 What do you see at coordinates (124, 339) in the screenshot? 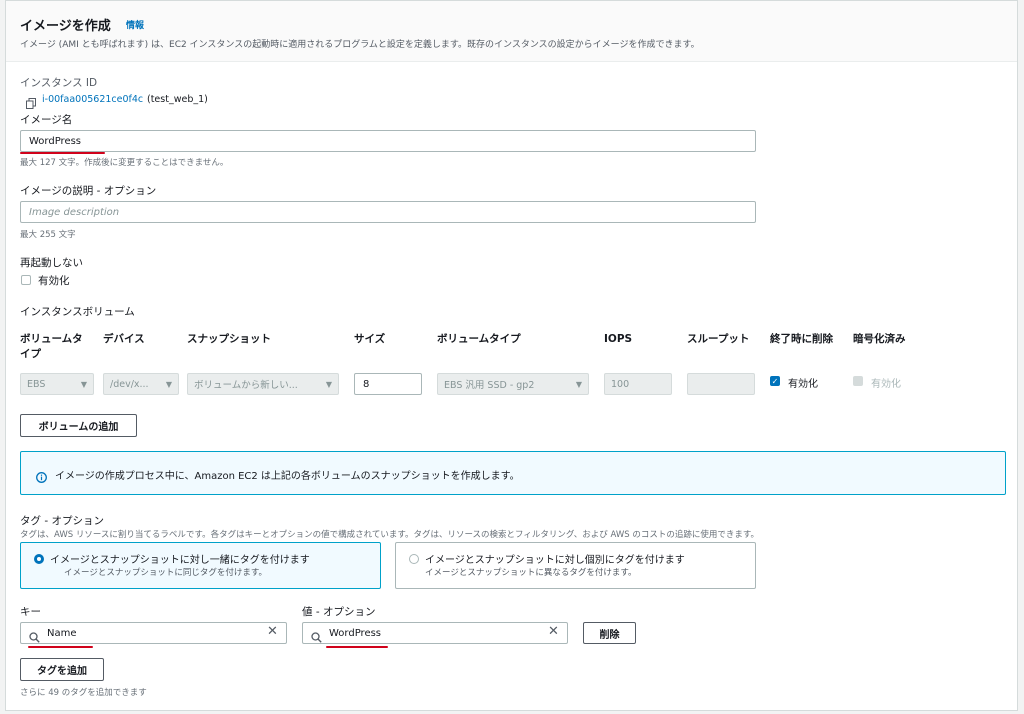
I see `col-device: デバイス` at bounding box center [124, 339].